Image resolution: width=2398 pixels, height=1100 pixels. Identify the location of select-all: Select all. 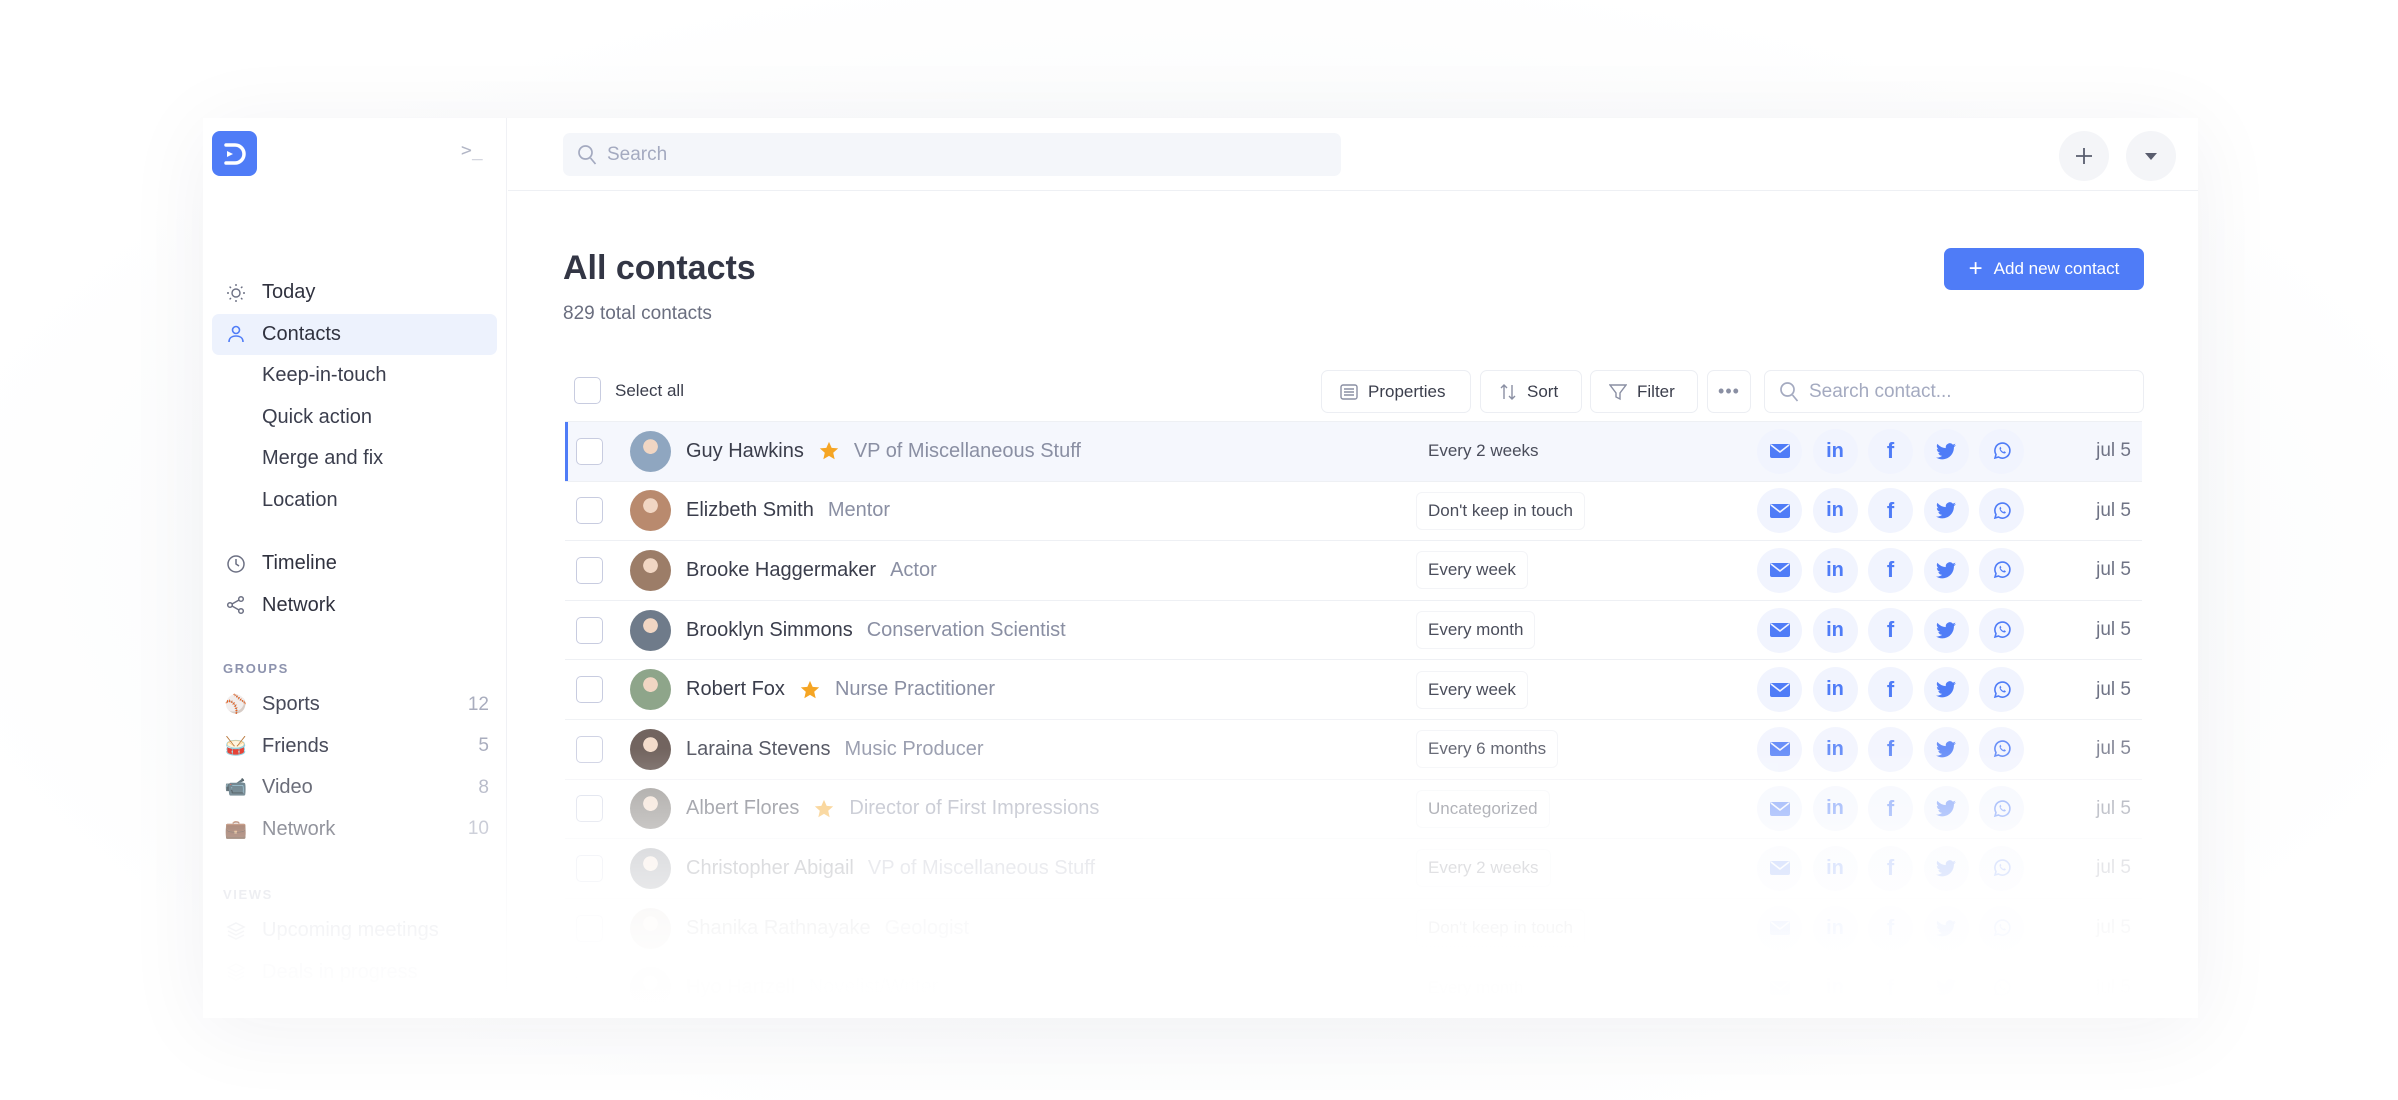
(629, 390).